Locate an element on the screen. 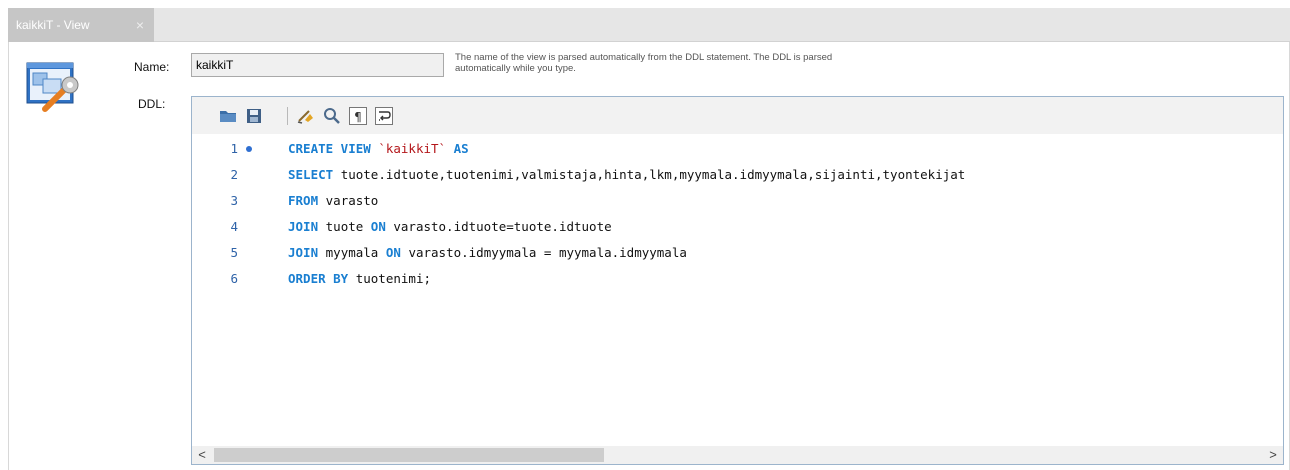 This screenshot has height=470, width=1290. sql-keyword: SELECT is located at coordinates (314, 174).